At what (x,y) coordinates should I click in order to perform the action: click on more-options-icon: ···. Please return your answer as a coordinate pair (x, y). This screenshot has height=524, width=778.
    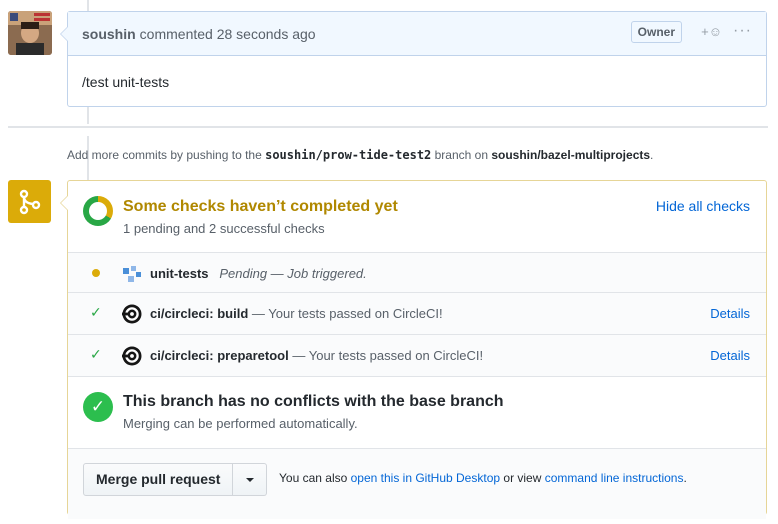
    Looking at the image, I should click on (742, 31).